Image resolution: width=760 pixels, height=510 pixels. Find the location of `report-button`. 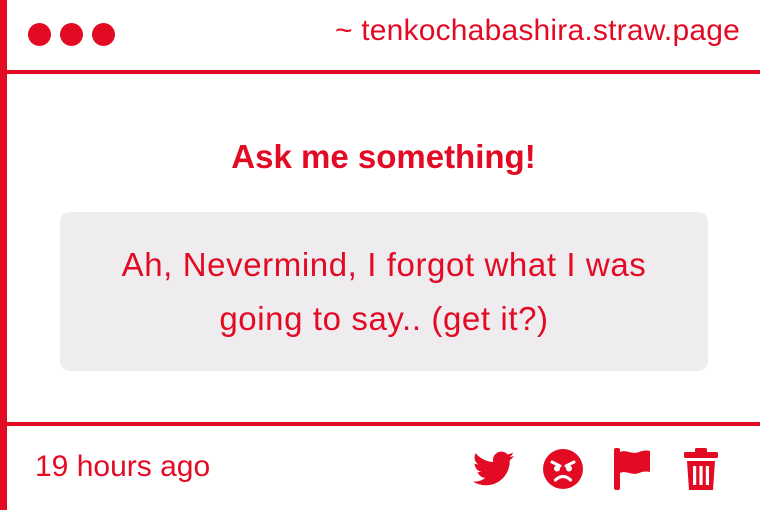

report-button is located at coordinates (632, 469).